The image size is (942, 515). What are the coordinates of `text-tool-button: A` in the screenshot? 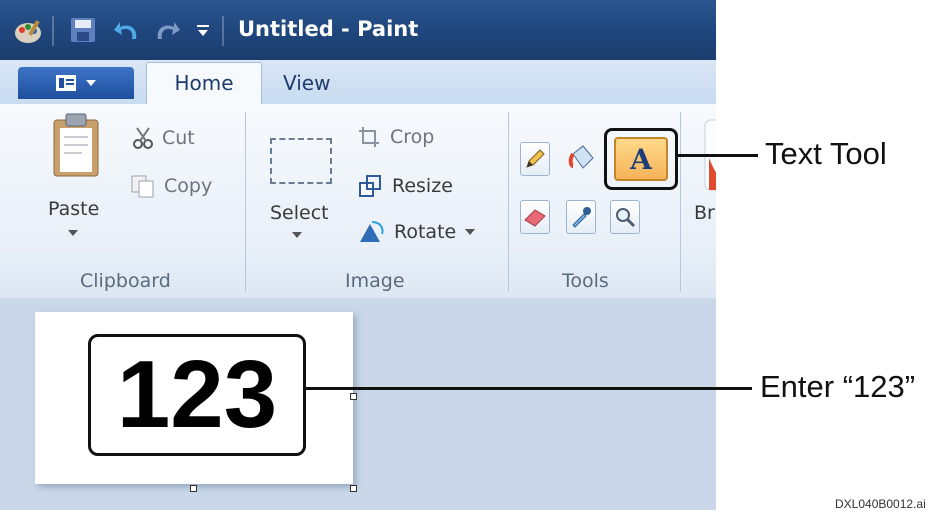 It's located at (641, 159).